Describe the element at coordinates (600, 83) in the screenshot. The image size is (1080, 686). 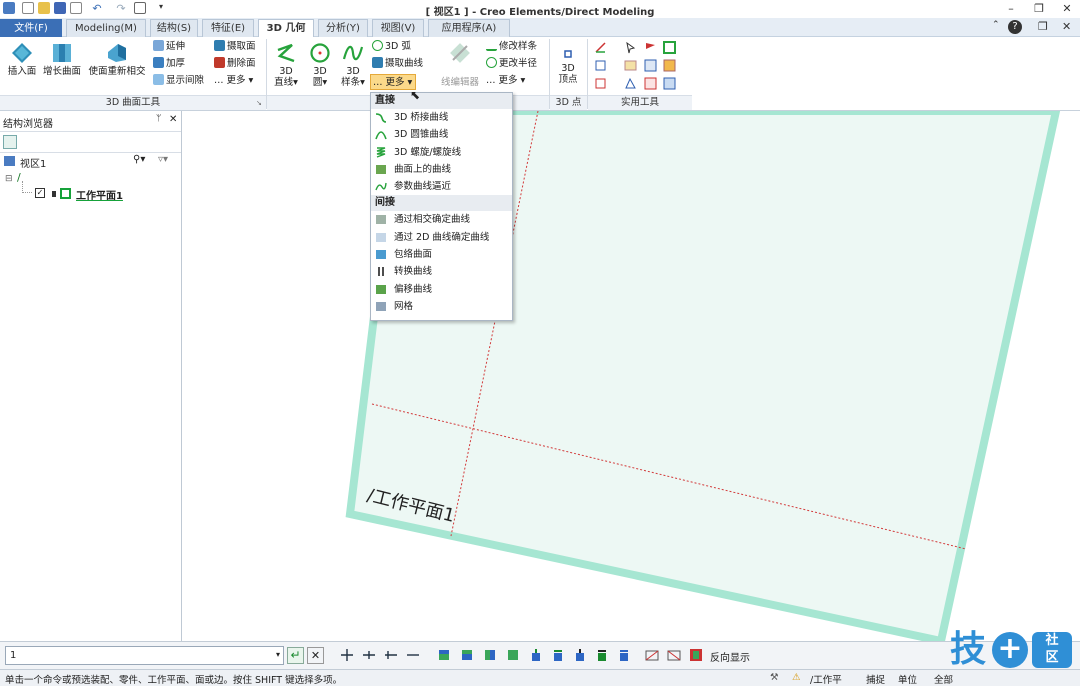
I see `measure-position-icon` at that location.